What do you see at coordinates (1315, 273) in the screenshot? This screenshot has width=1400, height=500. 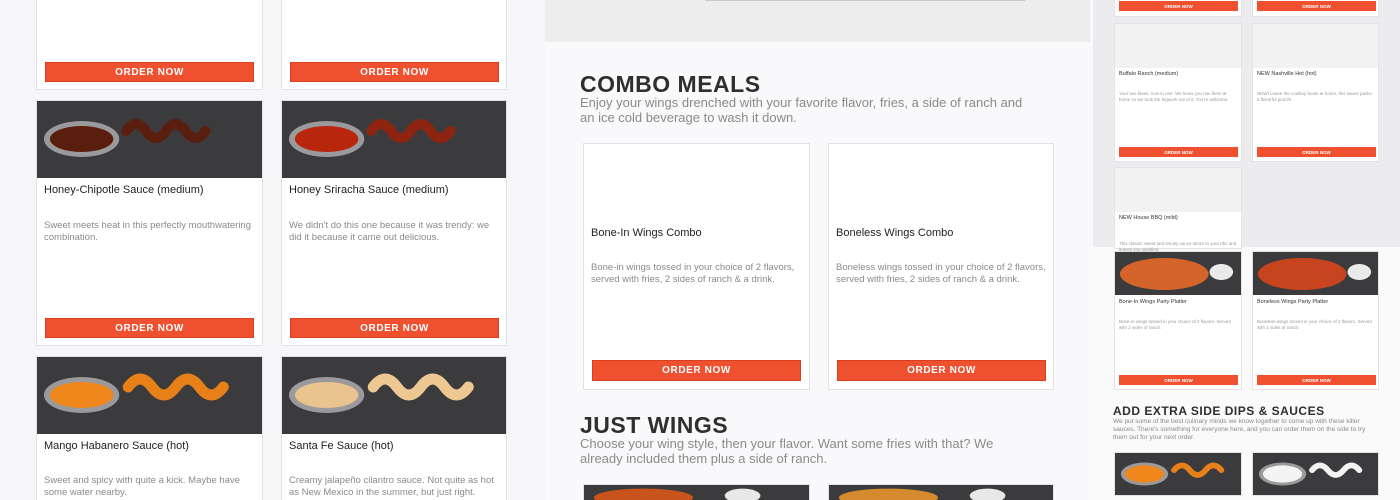 I see `boneless-platter-image` at bounding box center [1315, 273].